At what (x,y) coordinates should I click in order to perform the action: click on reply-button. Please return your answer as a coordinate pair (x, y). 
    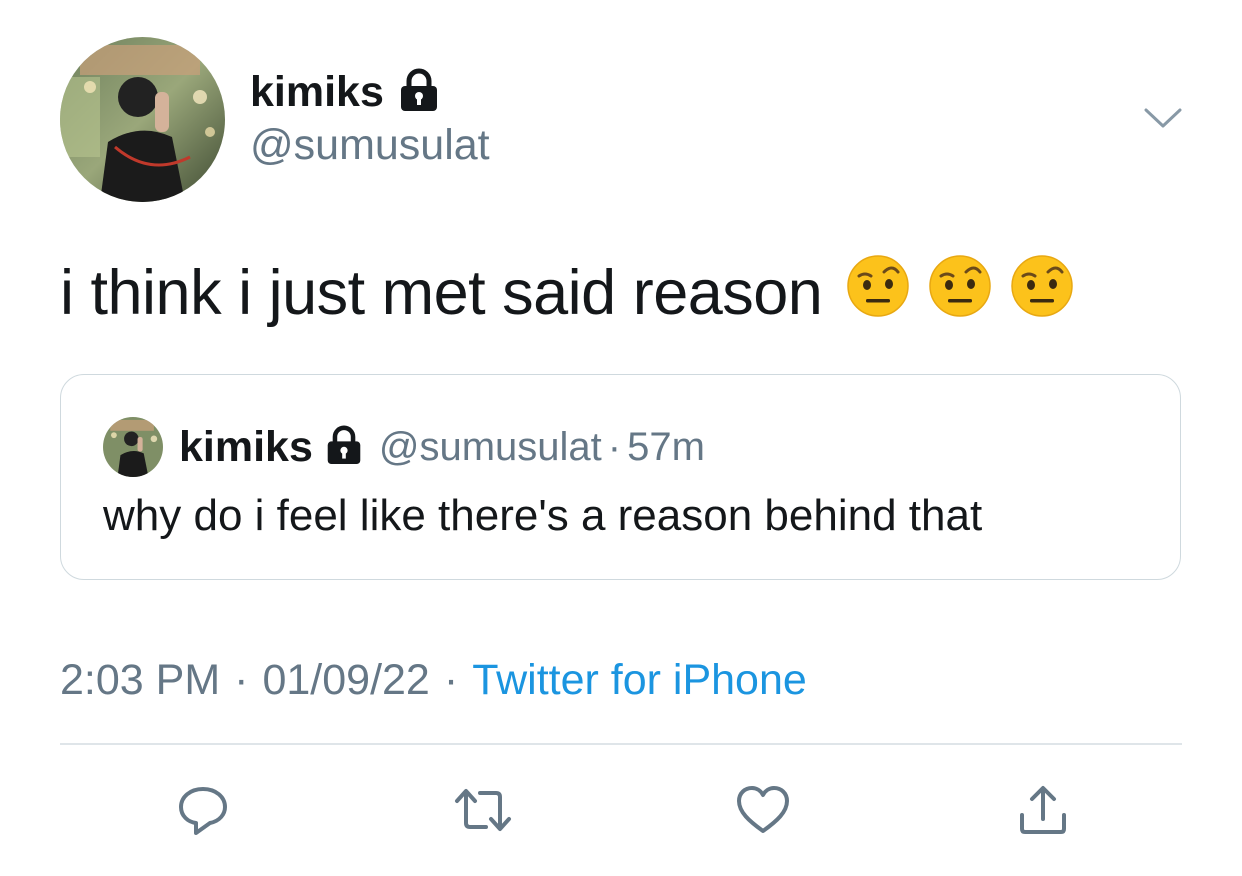
    Looking at the image, I should click on (203, 810).